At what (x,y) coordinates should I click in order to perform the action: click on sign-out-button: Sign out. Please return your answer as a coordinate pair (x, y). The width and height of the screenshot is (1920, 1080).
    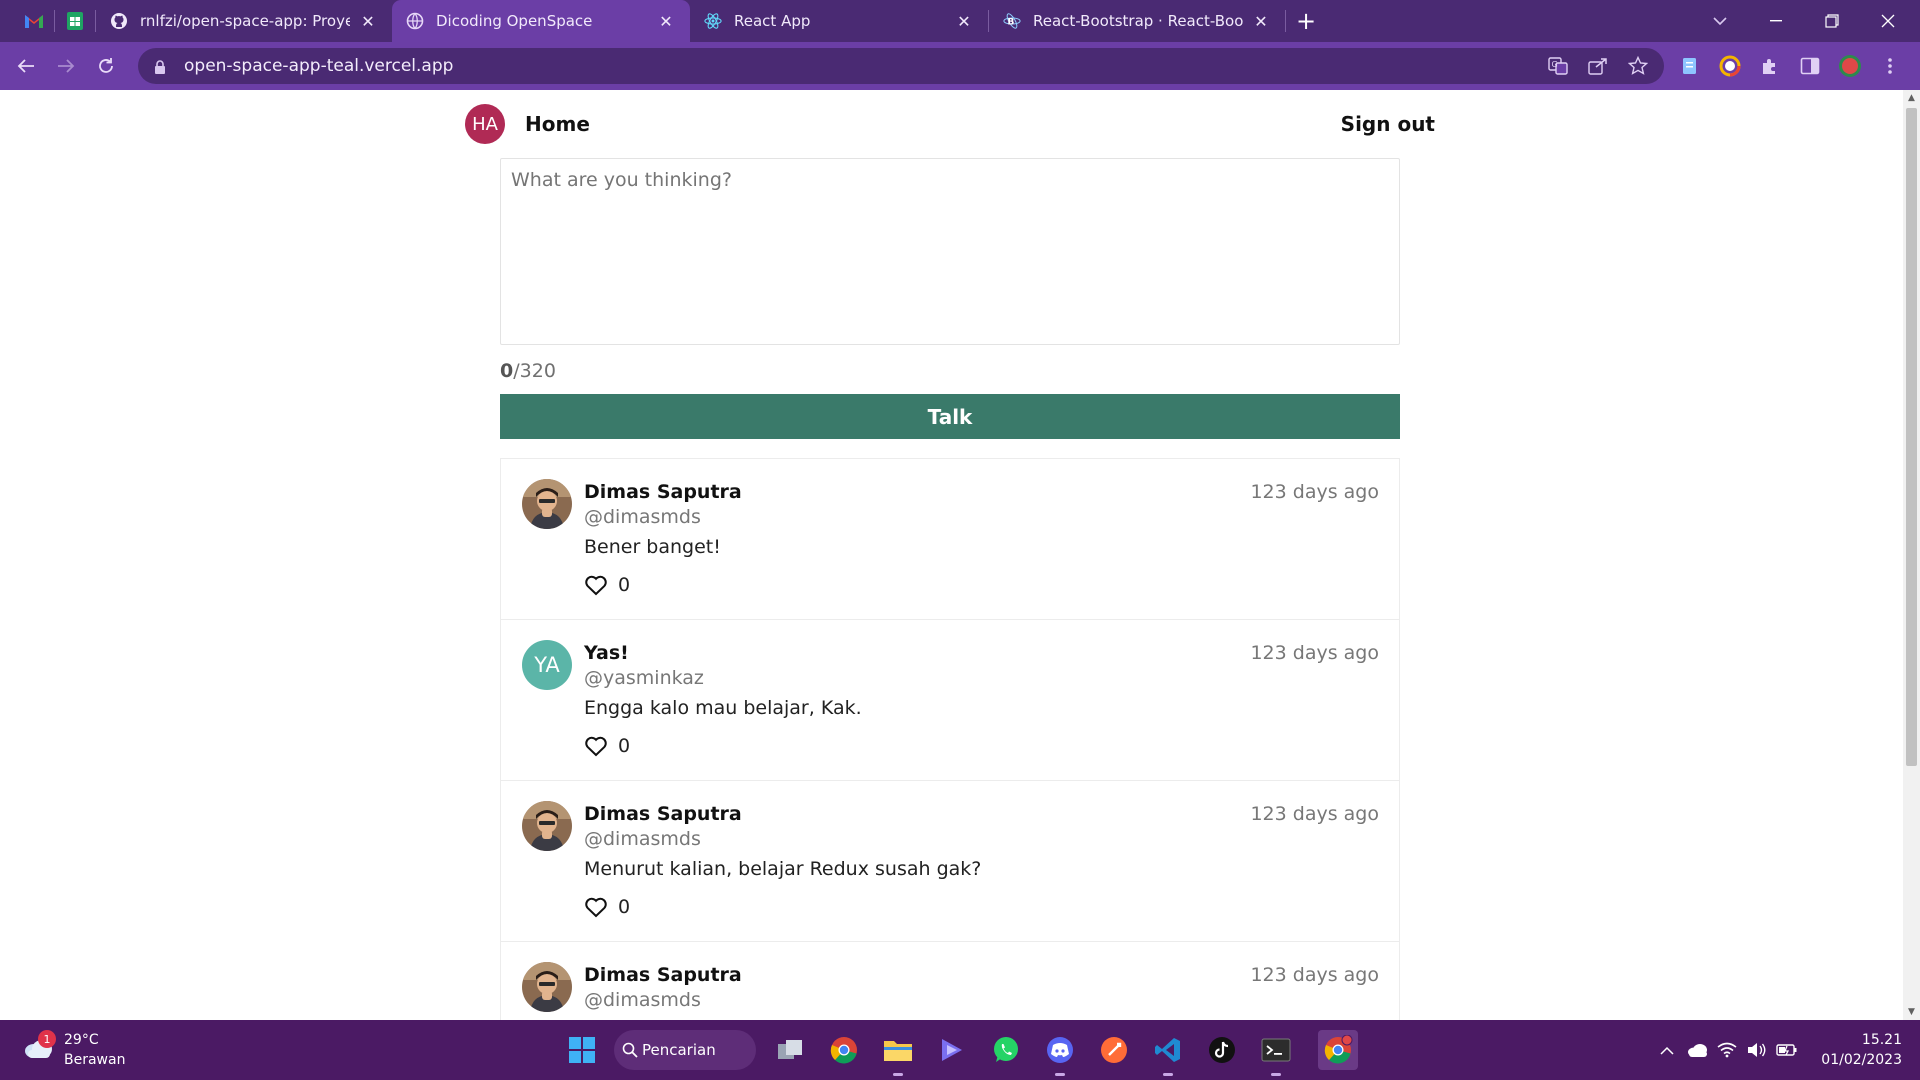
    Looking at the image, I should click on (1388, 124).